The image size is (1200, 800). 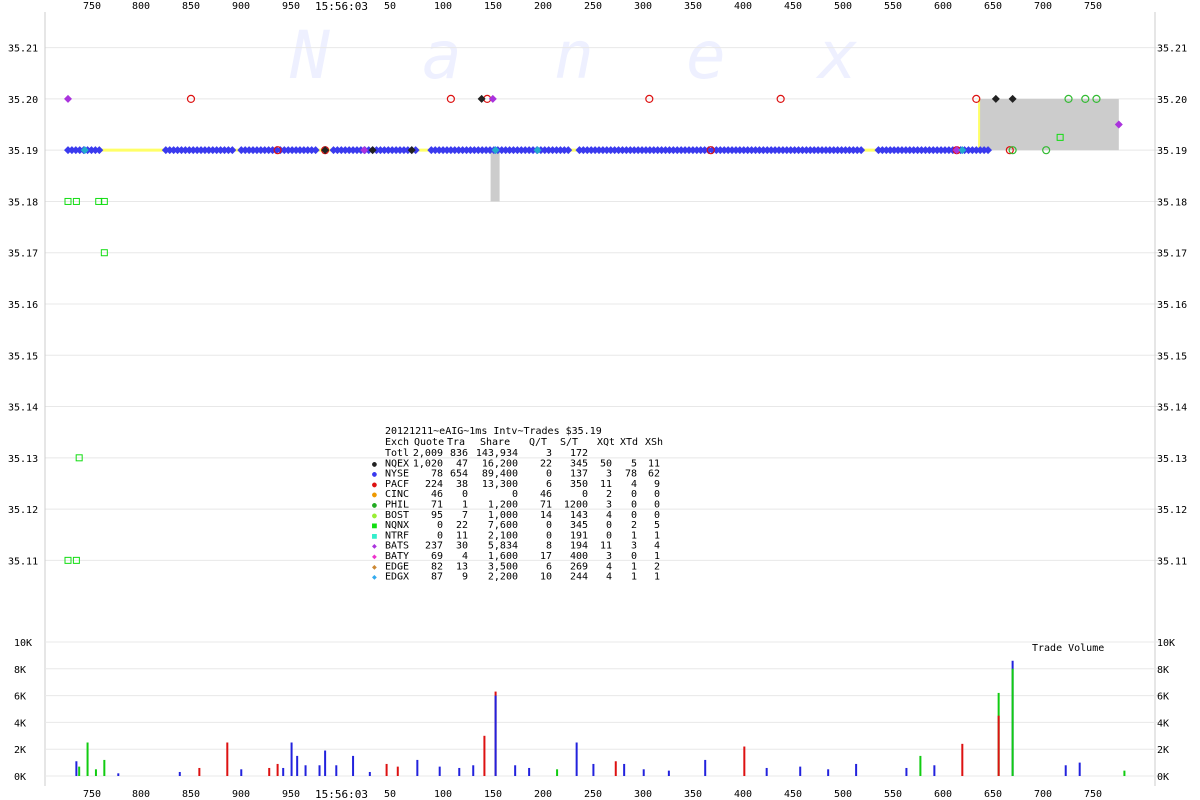 I want to click on y-tick-label-right: 35.14, so click(x=1172, y=408).